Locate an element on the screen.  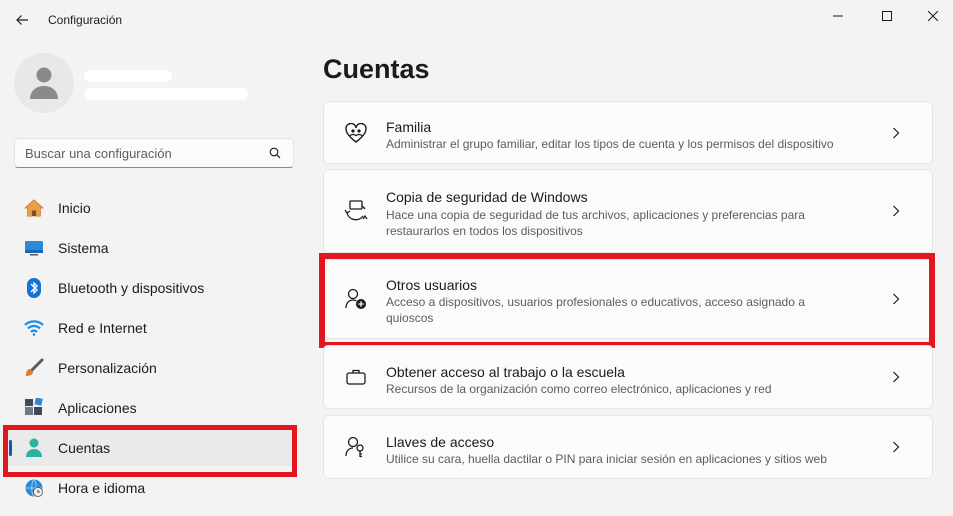
redacted-user-name is located at coordinates (128, 76).